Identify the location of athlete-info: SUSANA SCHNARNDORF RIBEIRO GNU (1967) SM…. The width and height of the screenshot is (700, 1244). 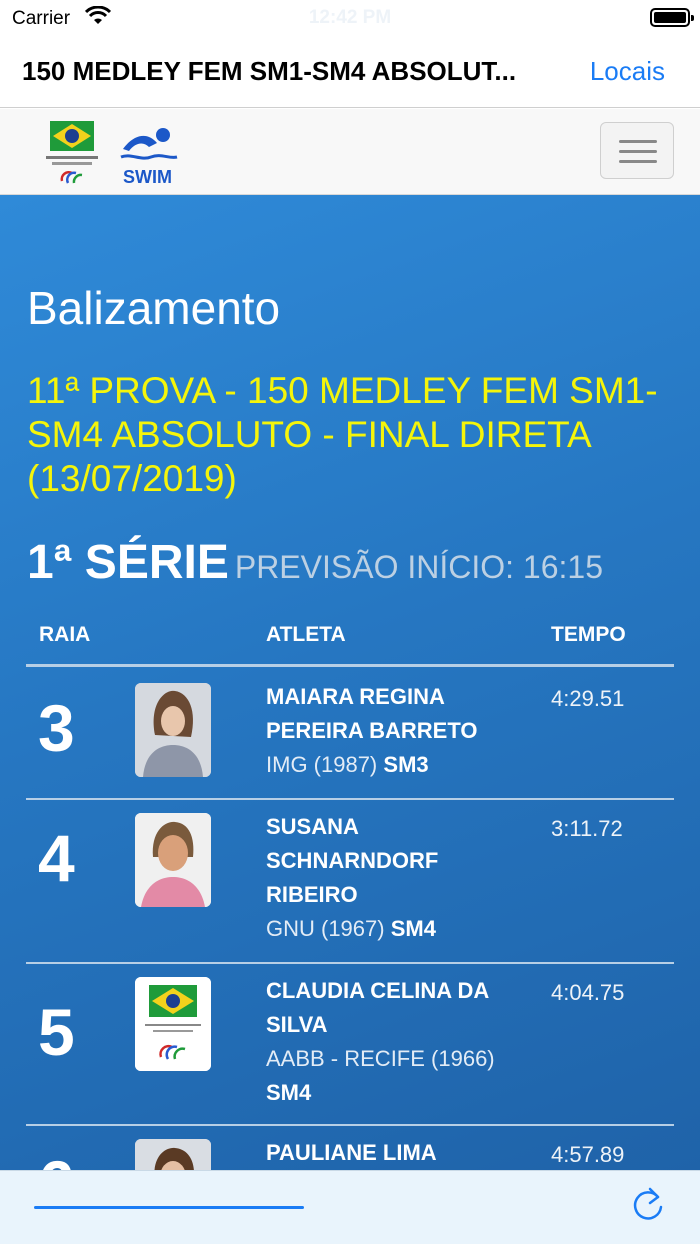
(401, 878).